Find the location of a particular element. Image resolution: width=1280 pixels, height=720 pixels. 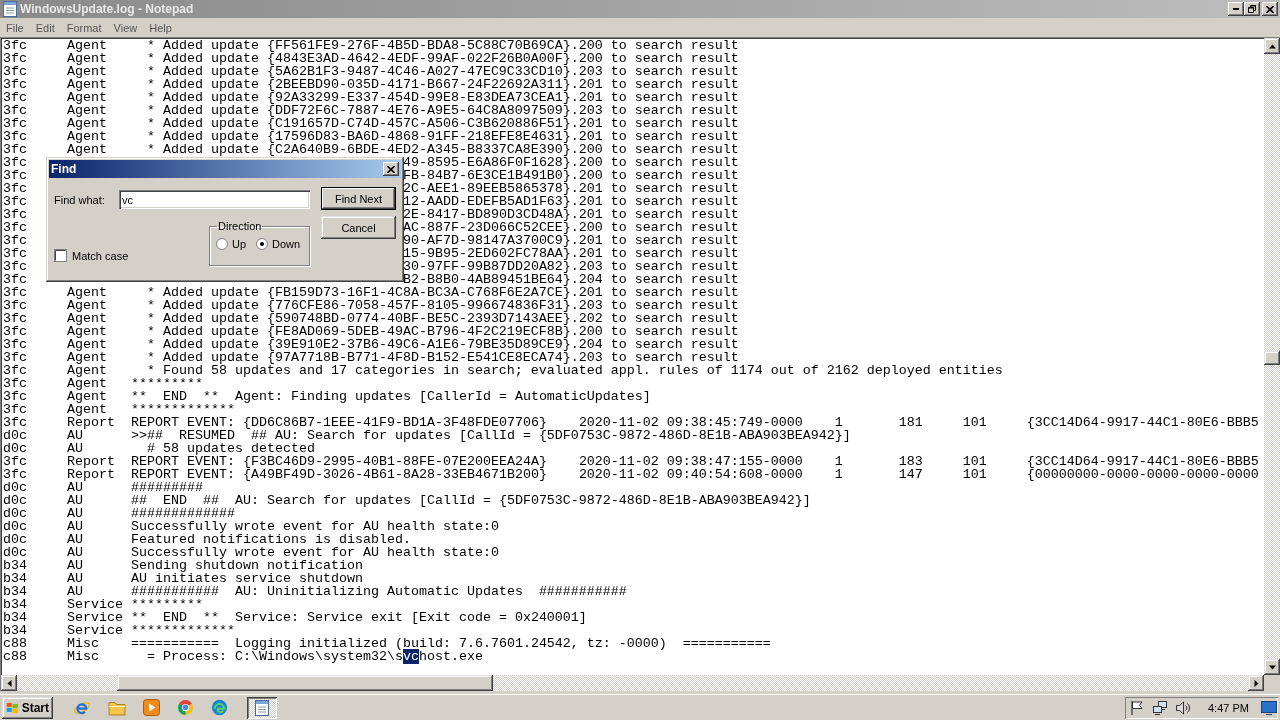

log-message: * Added update {FF561FE9-276F-4B5D-BDA8-5C88C70B69CA}.200 to search result is located at coordinates (442, 45).